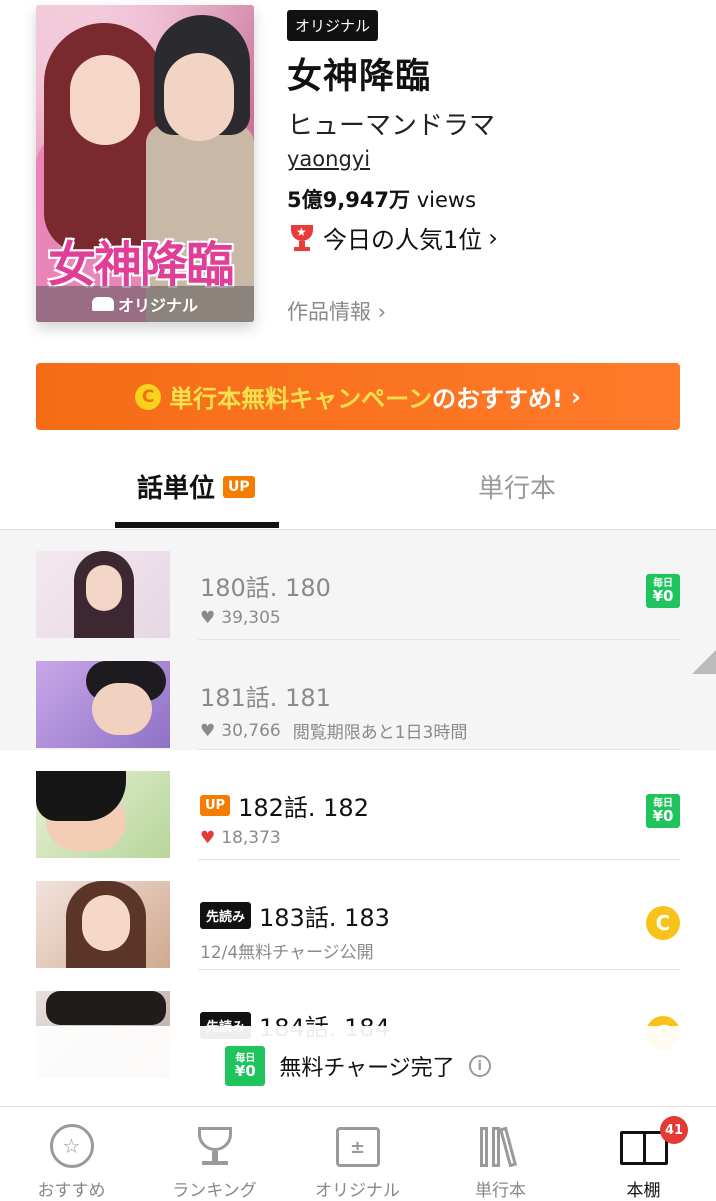 Image resolution: width=716 pixels, height=1201 pixels. What do you see at coordinates (674, 1130) in the screenshot?
I see `bookshelf-count-badge: 41` at bounding box center [674, 1130].